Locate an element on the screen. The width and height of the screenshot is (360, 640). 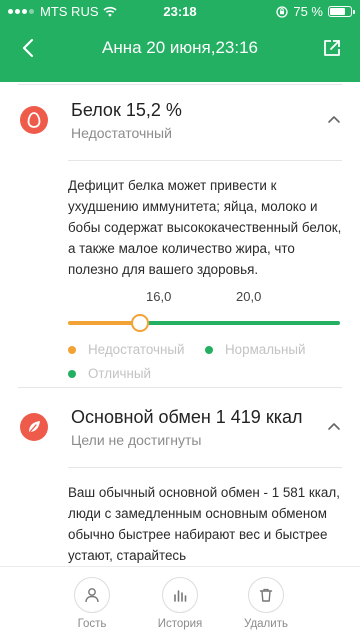
bar-chart-icon is located at coordinates (180, 596).